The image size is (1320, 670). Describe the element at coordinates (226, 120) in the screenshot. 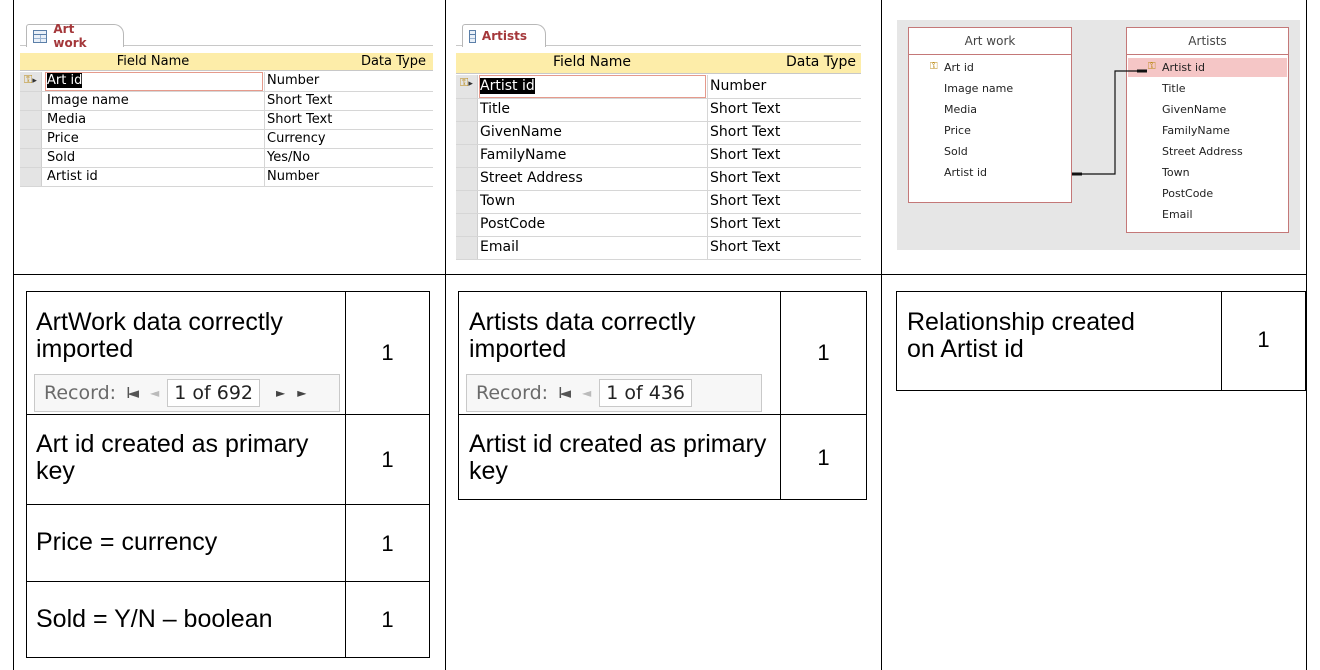

I see `field-row: Media Short Text` at that location.